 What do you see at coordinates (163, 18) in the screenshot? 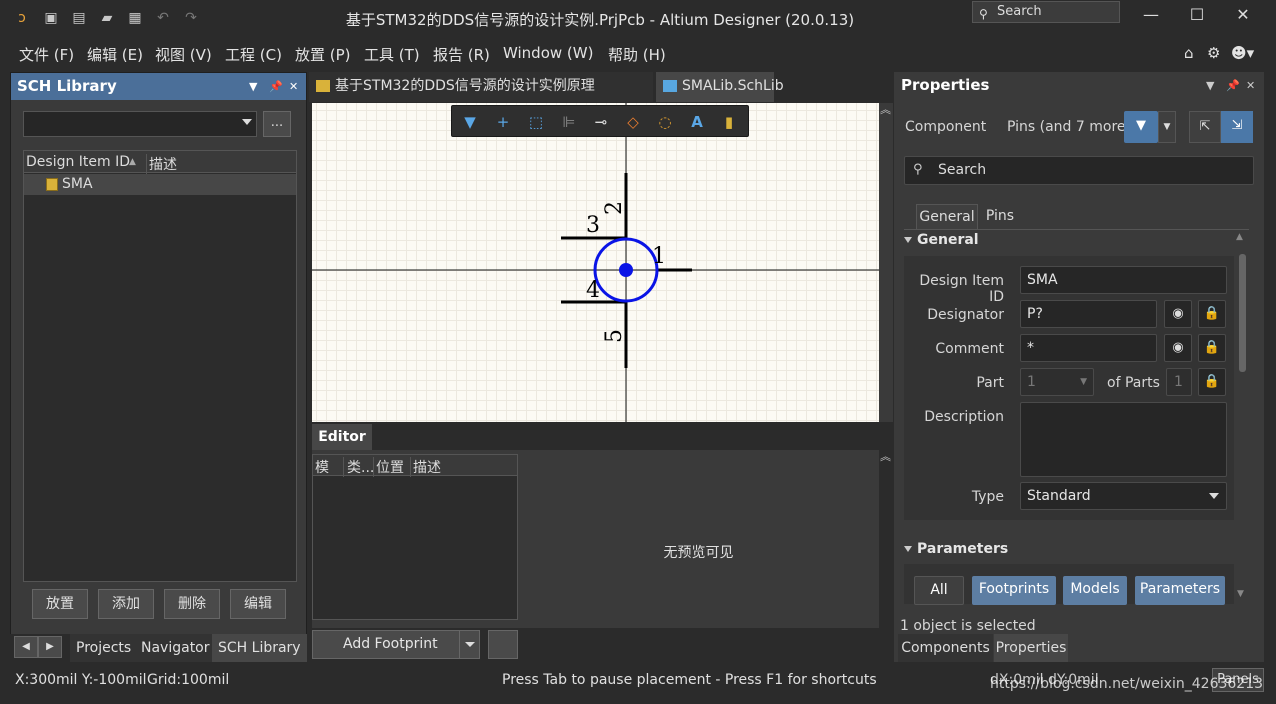
I see `undo-icon: ↶` at bounding box center [163, 18].